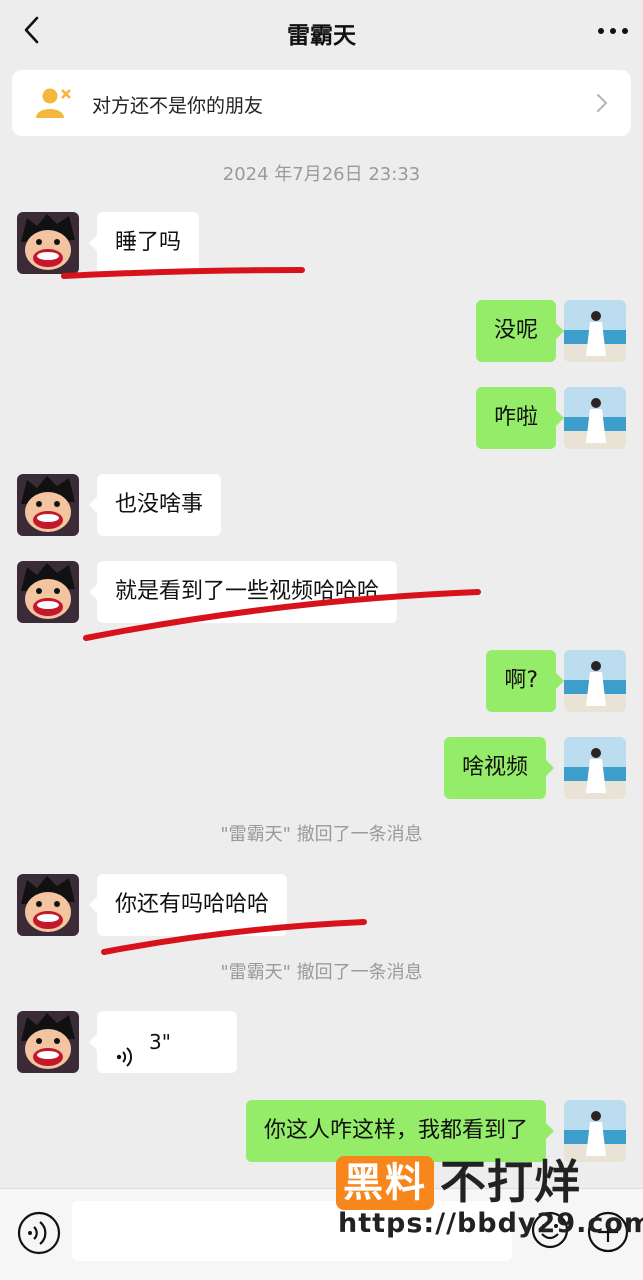 This screenshot has width=643, height=1280. What do you see at coordinates (144, 243) in the screenshot?
I see `message-bubble-incoming: 睡了吗` at bounding box center [144, 243].